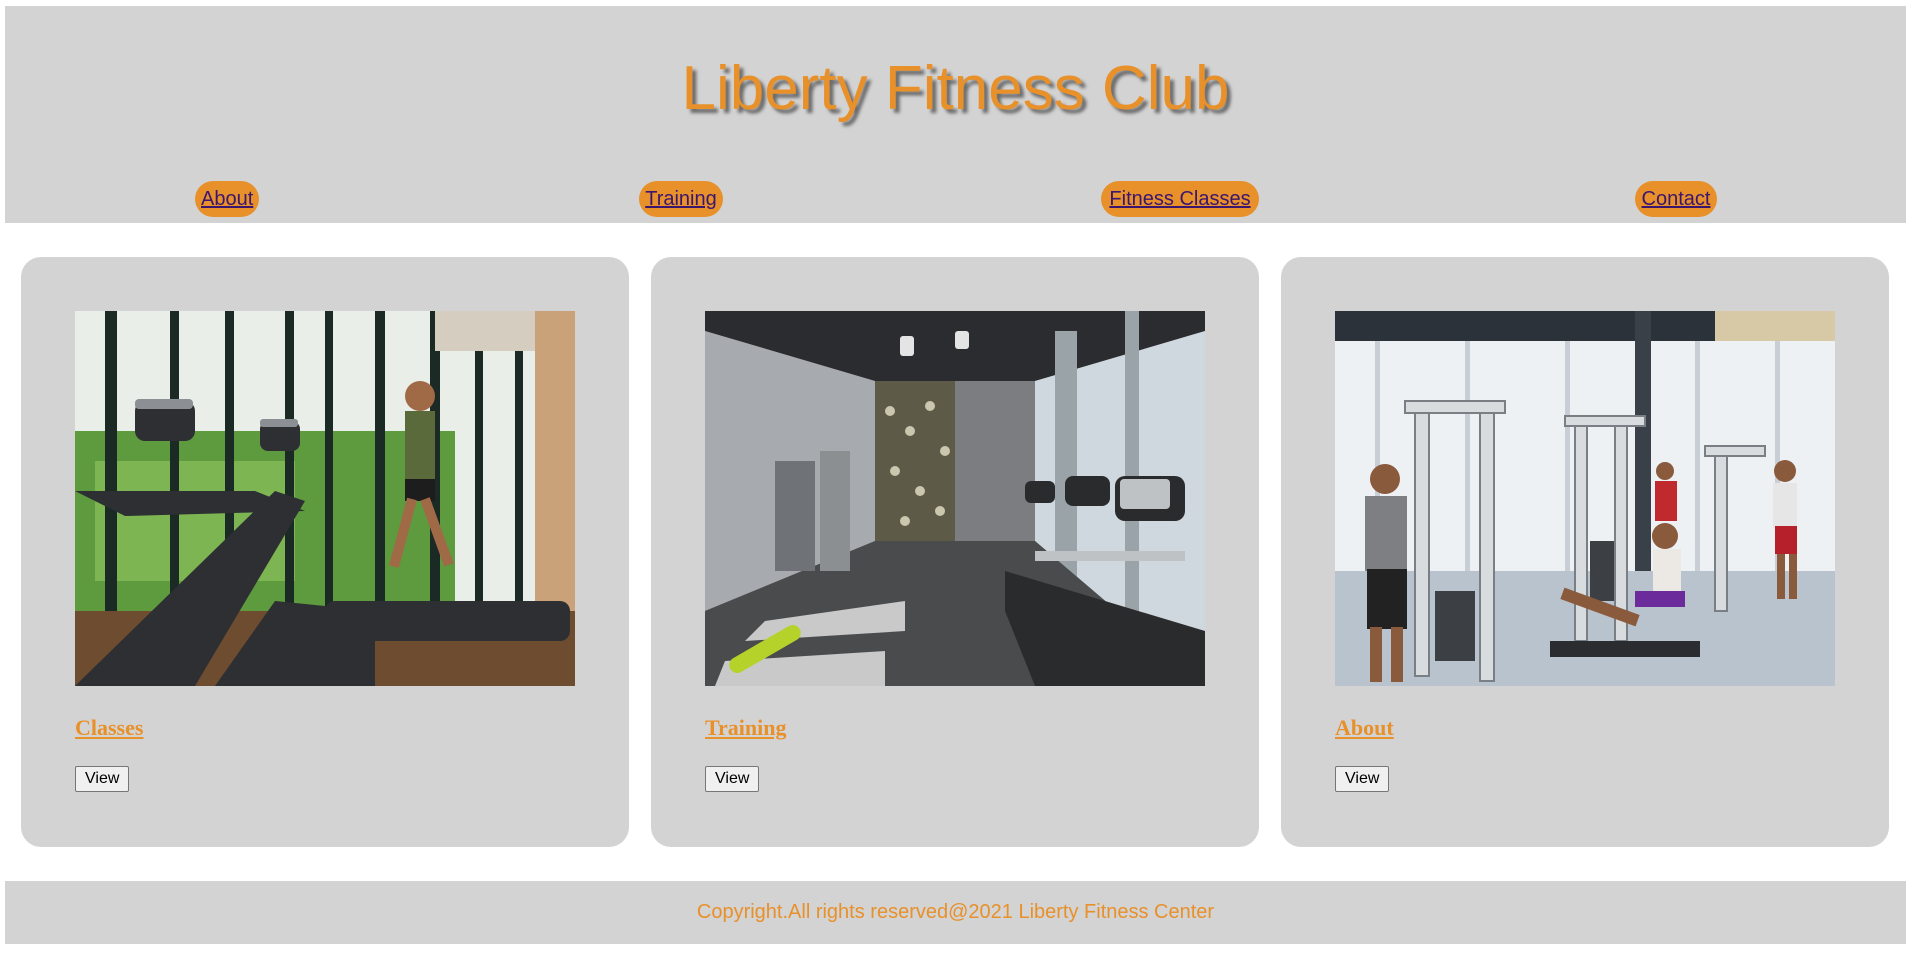  I want to click on nav-link-fitness-classes: Fitness Classes, so click(1180, 199).